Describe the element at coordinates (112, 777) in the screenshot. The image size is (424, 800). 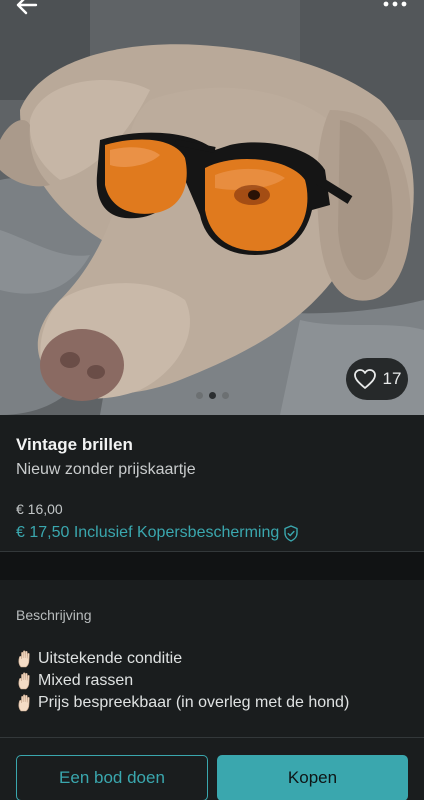
I see `make-offer-button: Een bod doen` at that location.